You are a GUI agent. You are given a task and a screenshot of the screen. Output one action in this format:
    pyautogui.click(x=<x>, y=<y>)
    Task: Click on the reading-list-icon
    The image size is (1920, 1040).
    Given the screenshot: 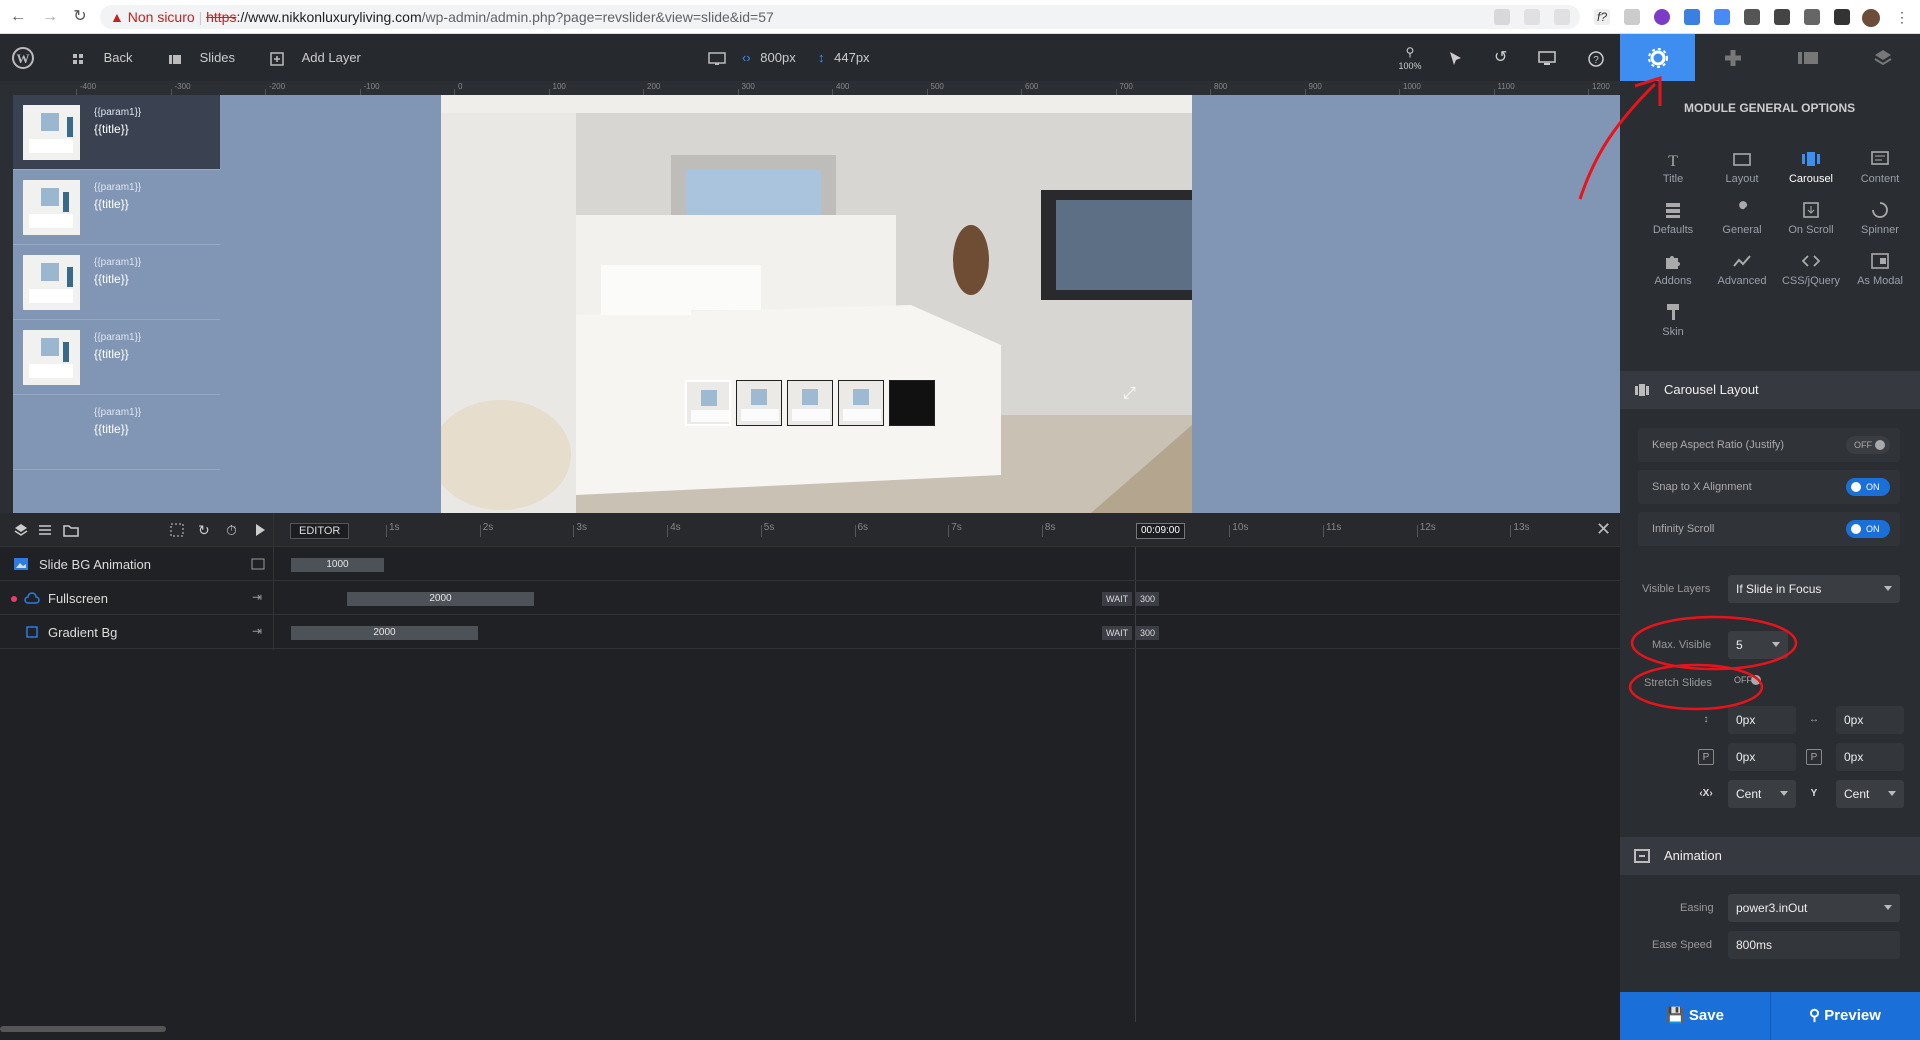 What is the action you would take?
    pyautogui.click(x=1812, y=17)
    